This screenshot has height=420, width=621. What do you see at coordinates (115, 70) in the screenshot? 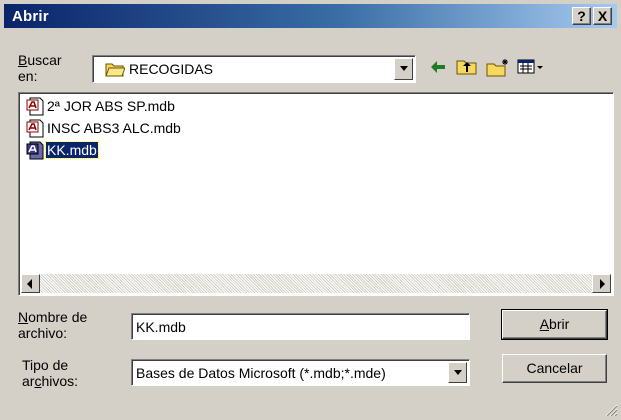
I see `folder-icon` at bounding box center [115, 70].